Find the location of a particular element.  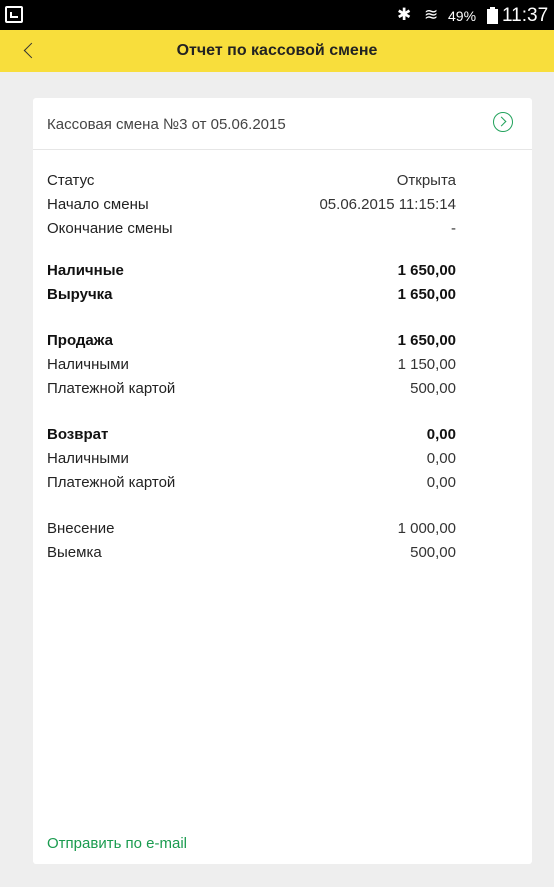

clock: 11:37 is located at coordinates (525, 15).